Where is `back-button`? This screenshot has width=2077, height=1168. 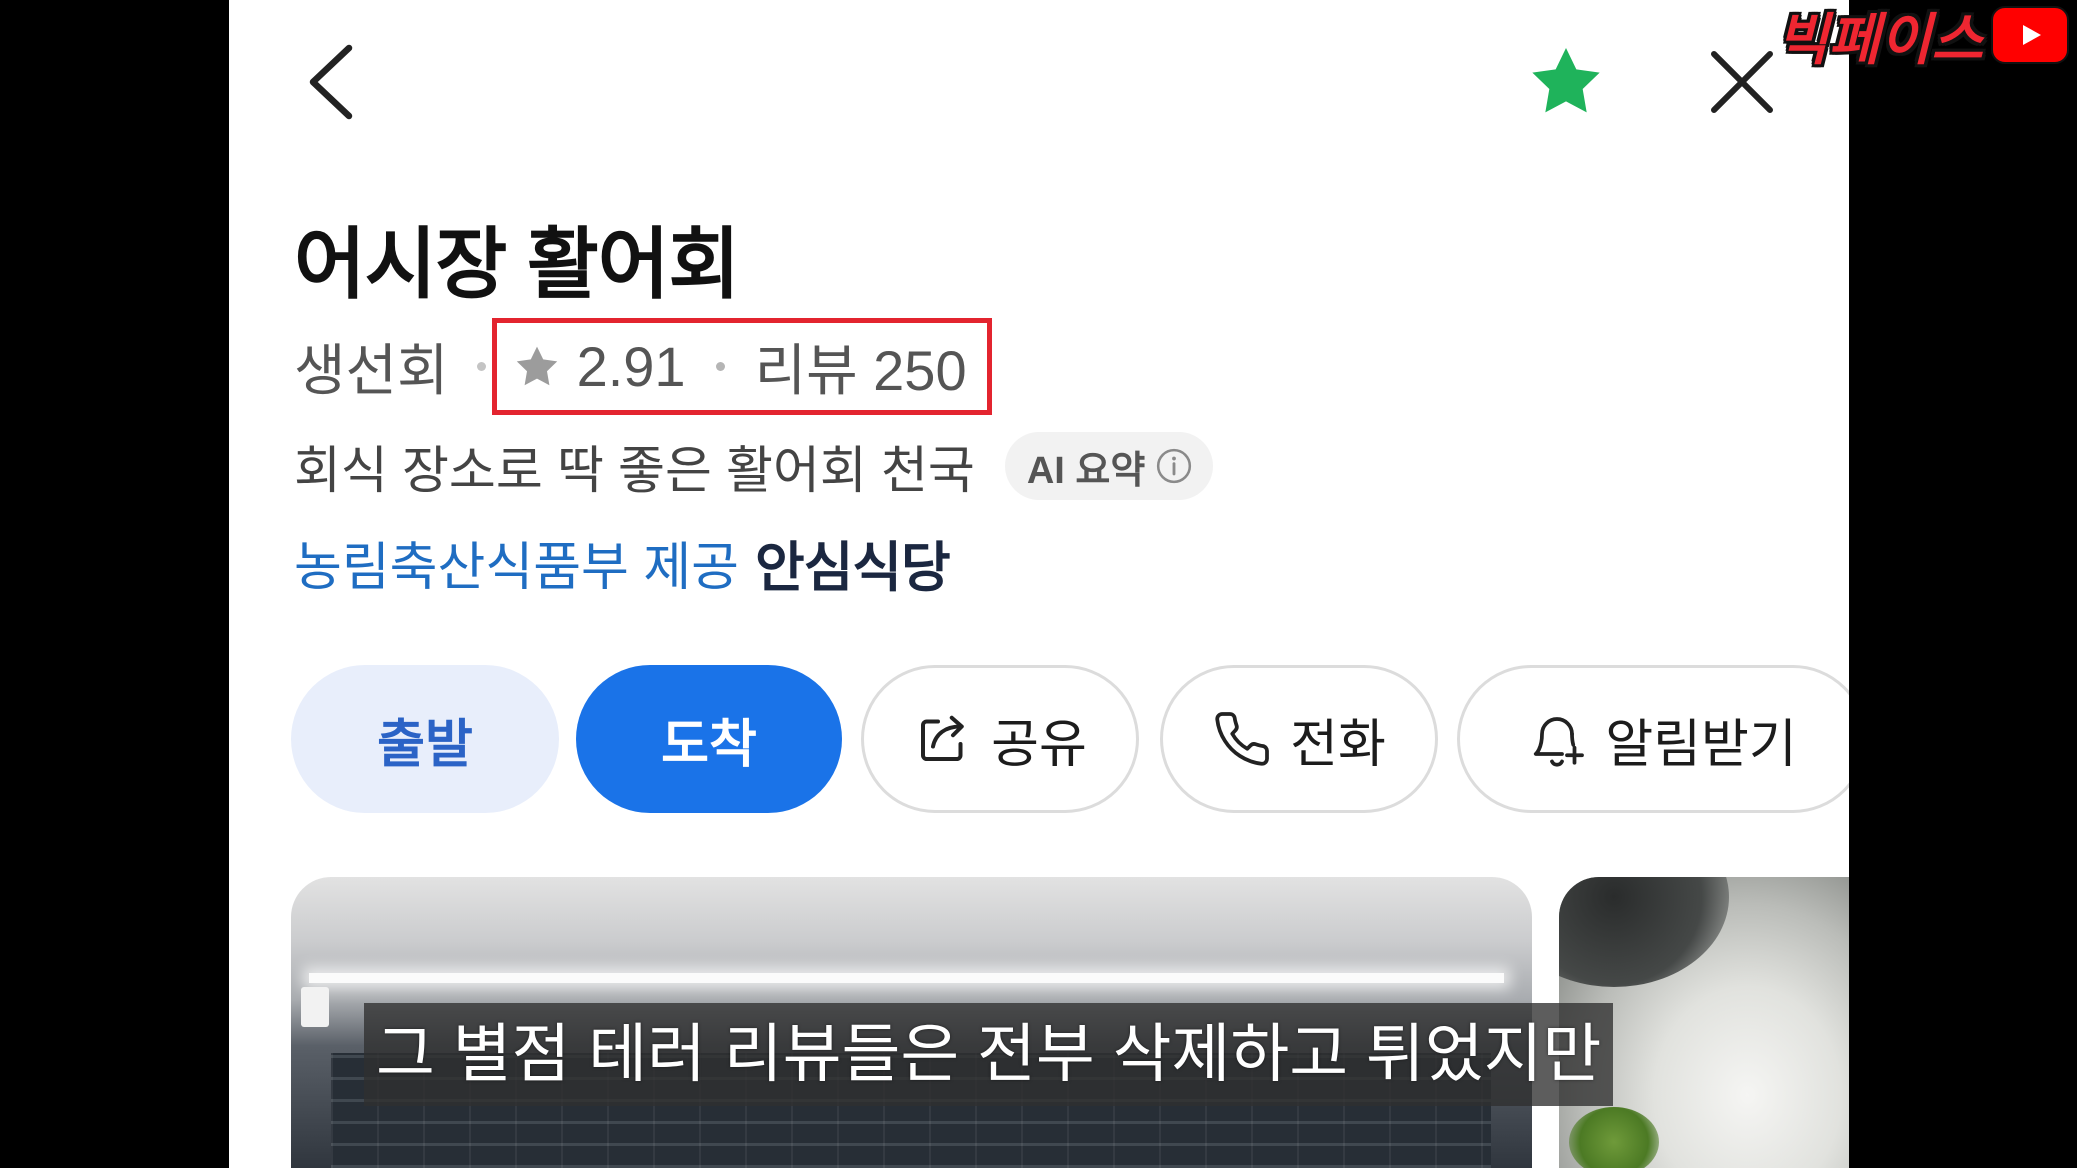 back-button is located at coordinates (331, 82).